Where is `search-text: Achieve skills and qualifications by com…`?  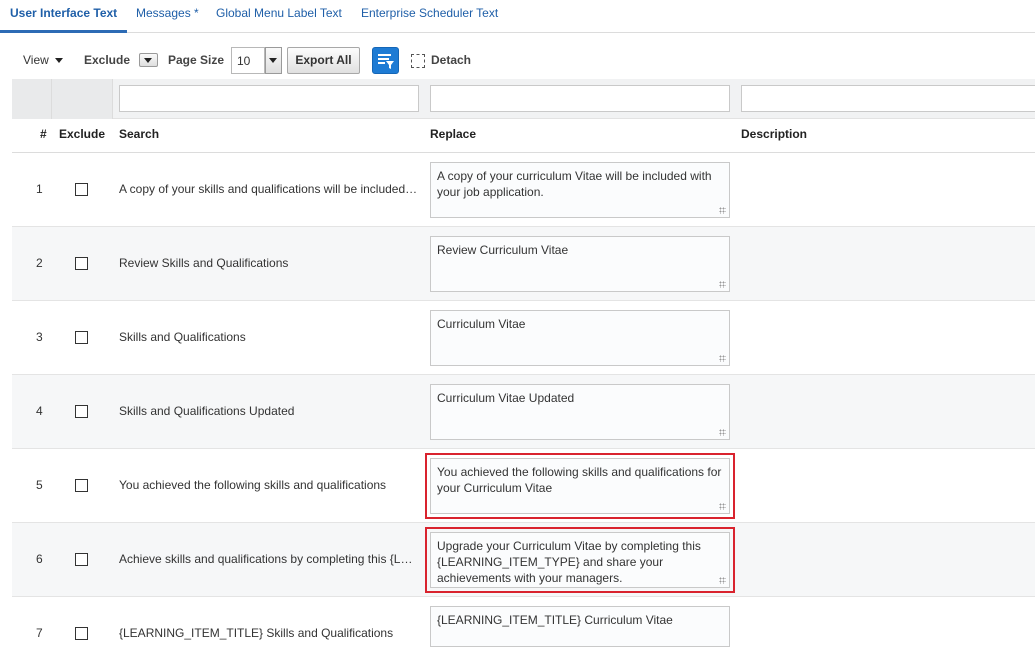
search-text: Achieve skills and qualifications by com… is located at coordinates (269, 559).